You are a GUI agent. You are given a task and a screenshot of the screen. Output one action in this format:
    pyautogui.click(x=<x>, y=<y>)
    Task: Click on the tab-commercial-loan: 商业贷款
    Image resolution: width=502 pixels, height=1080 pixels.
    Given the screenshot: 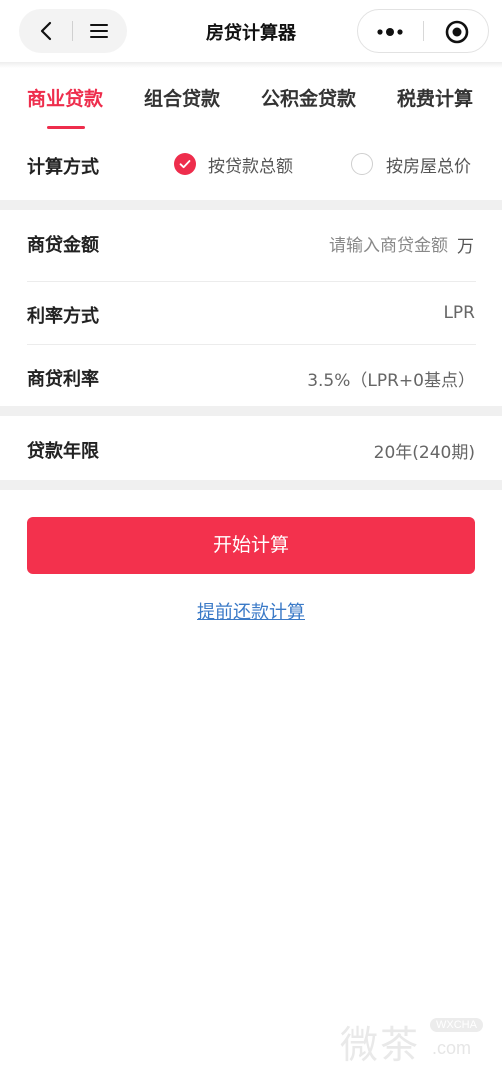 What is the action you would take?
    pyautogui.click(x=65, y=97)
    